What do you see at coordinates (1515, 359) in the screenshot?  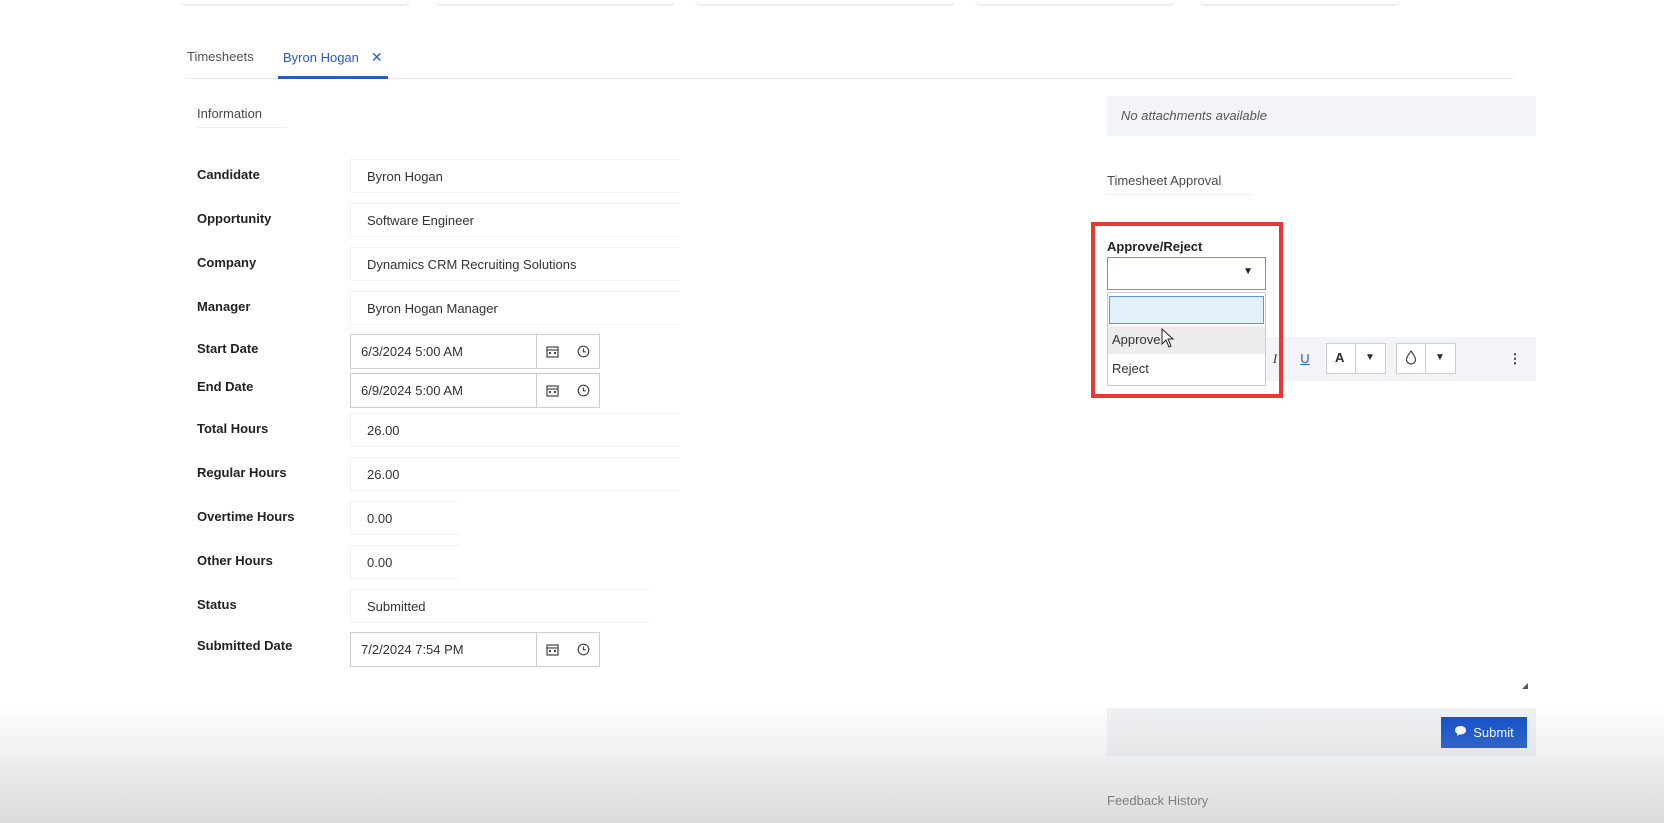 I see `more-options-icon: ⋮` at bounding box center [1515, 359].